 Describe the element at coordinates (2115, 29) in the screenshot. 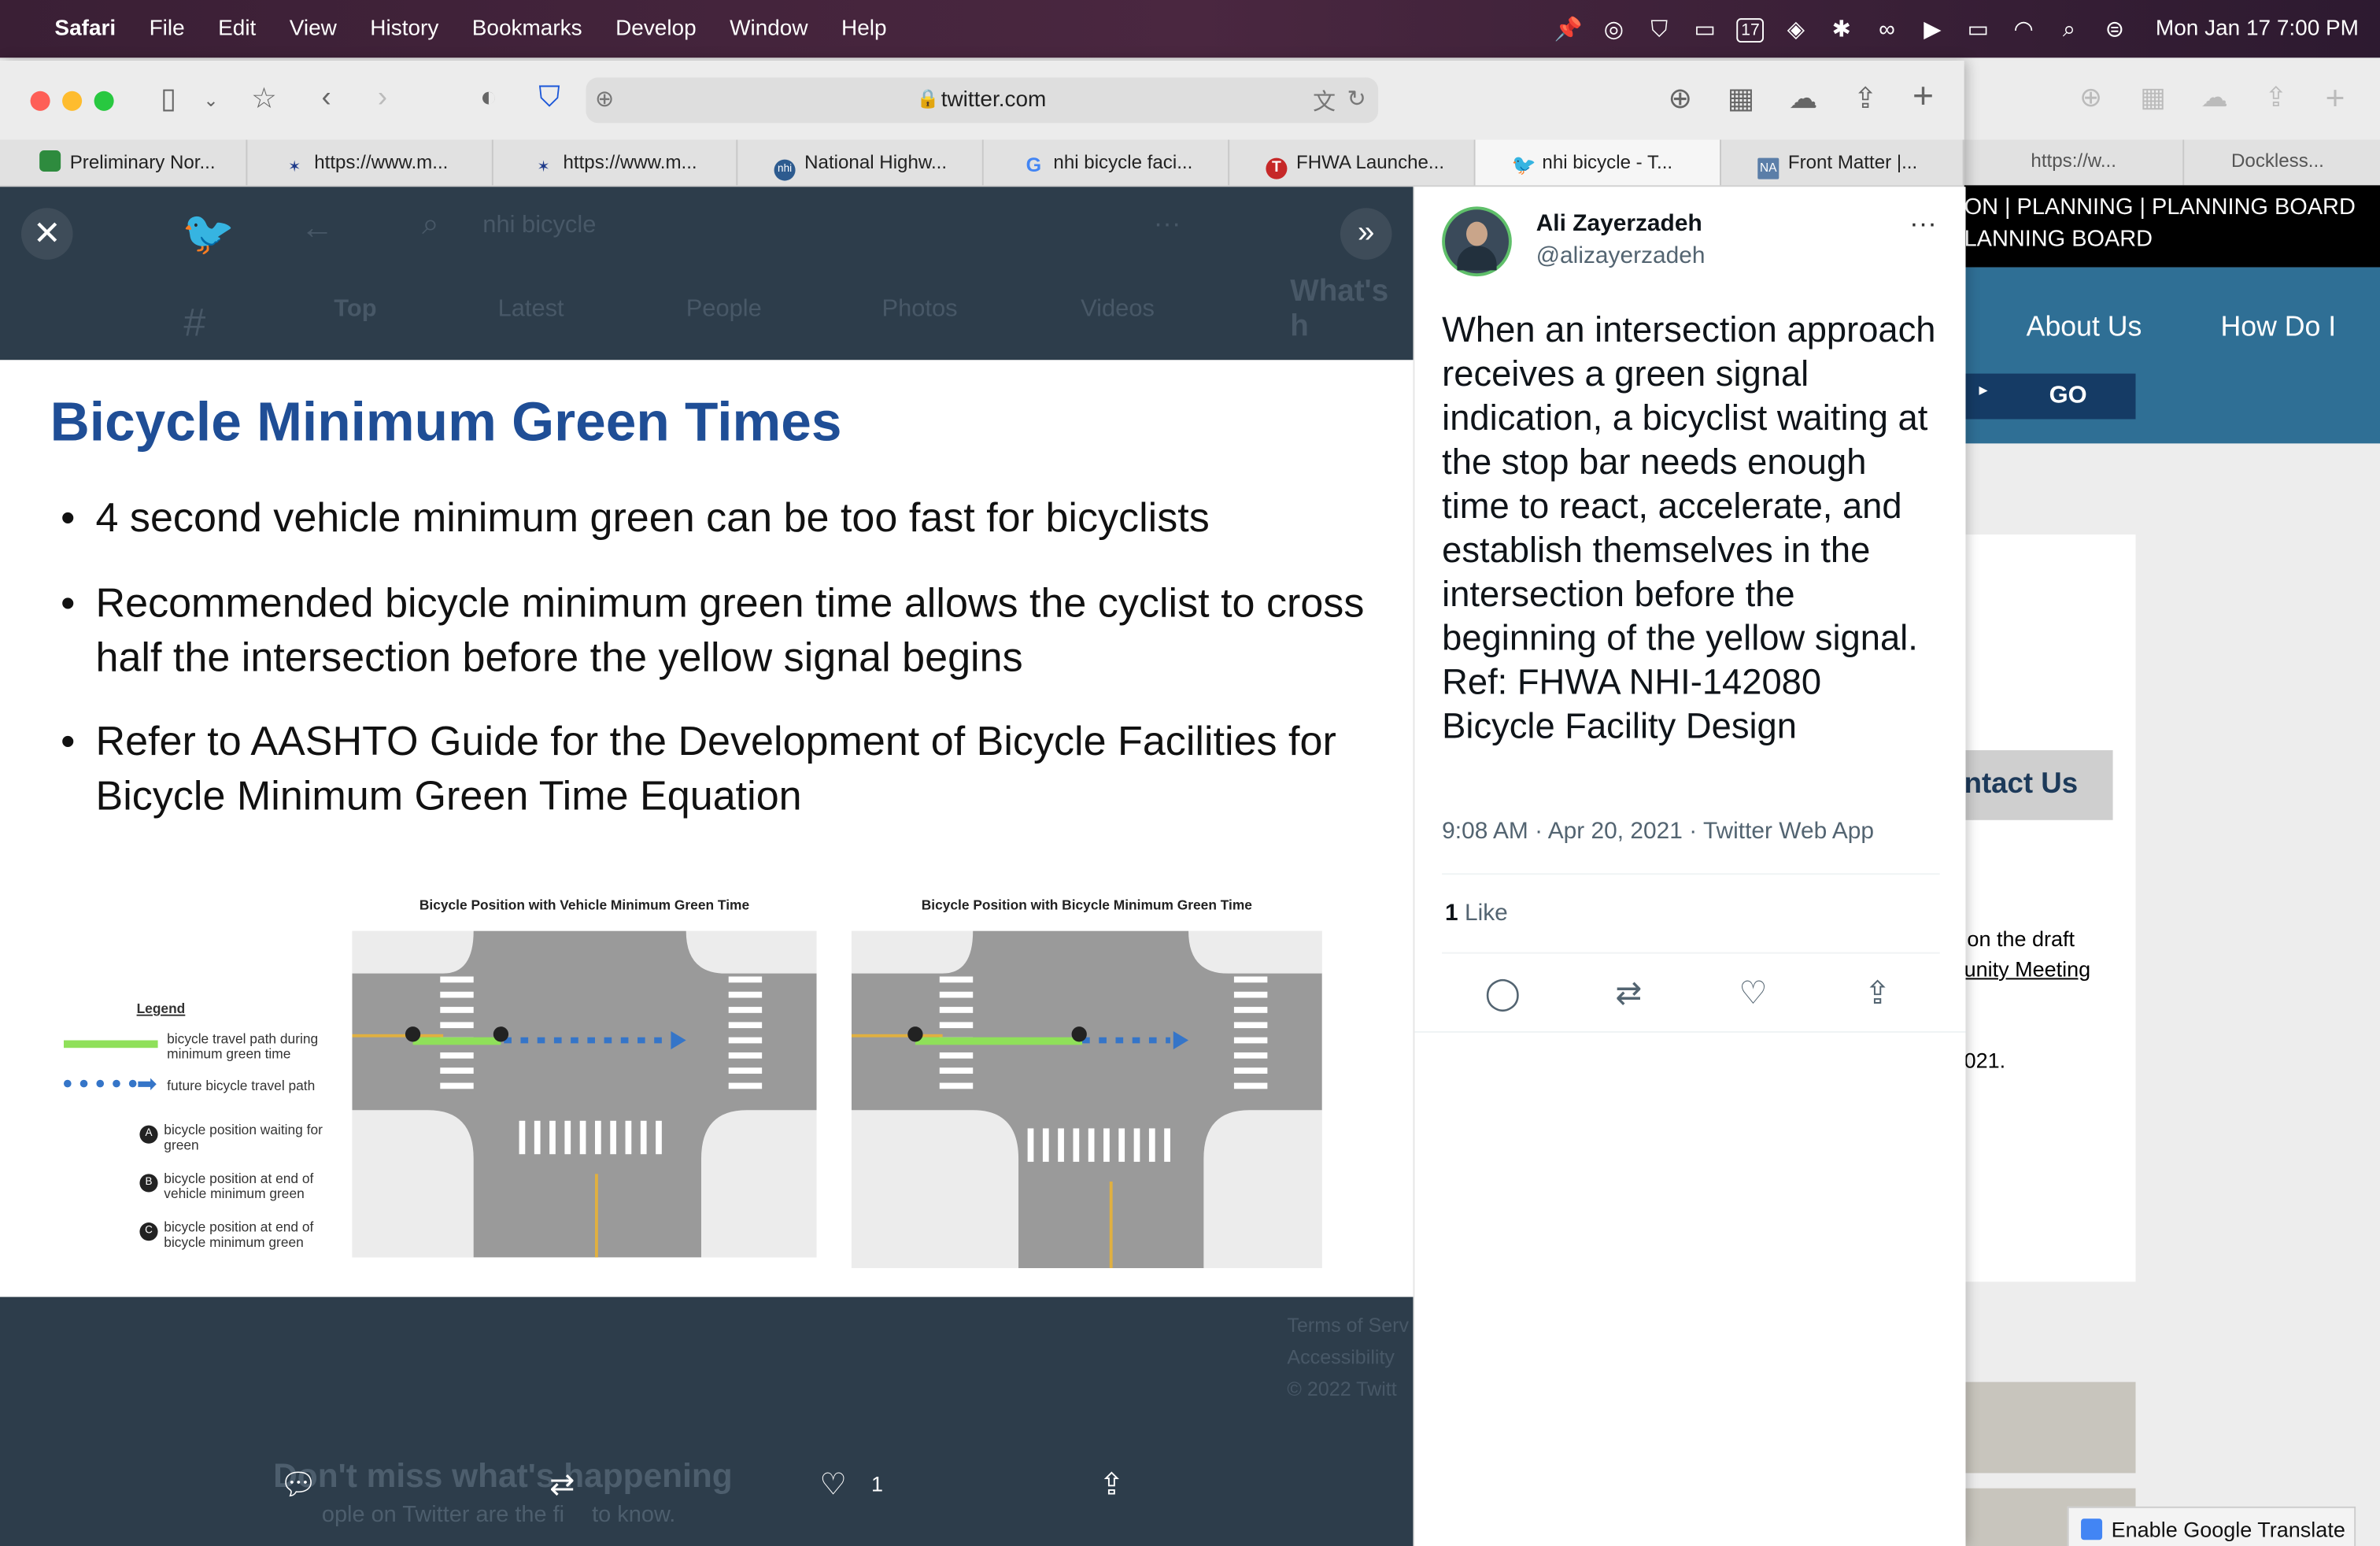

I see `control-center-icon: ⊜` at that location.